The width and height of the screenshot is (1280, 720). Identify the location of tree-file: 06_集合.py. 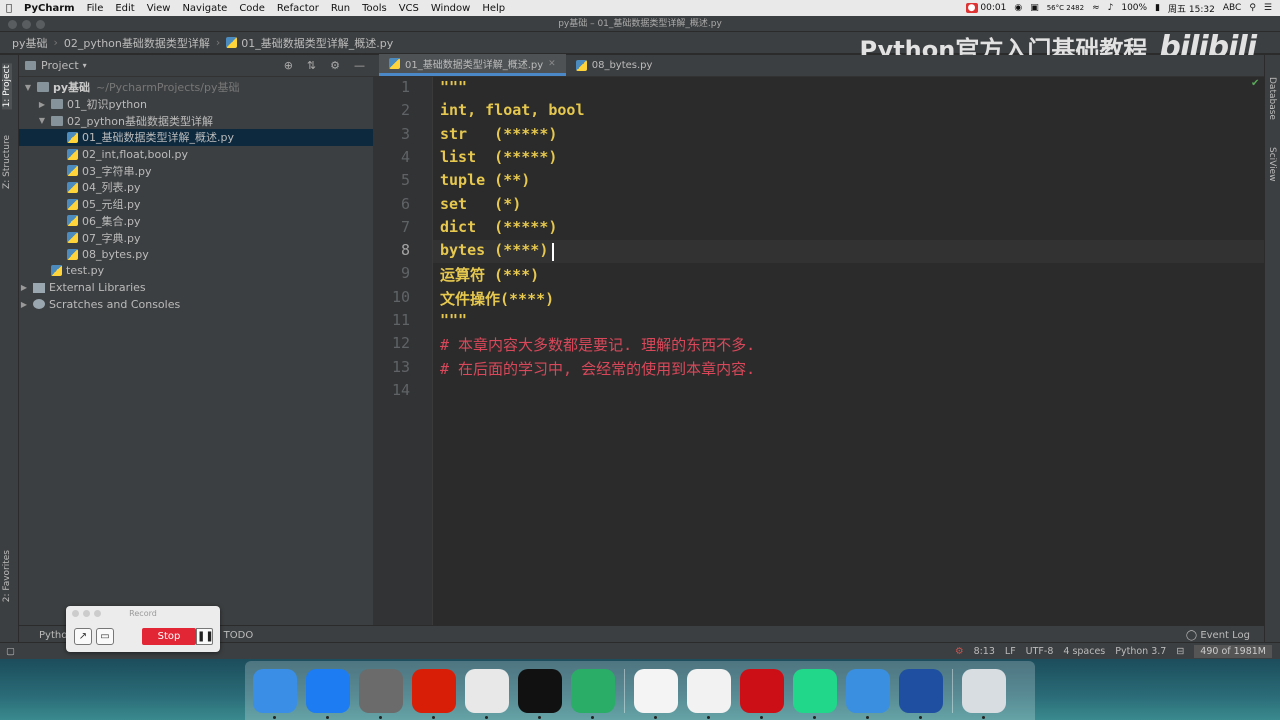
(196, 221).